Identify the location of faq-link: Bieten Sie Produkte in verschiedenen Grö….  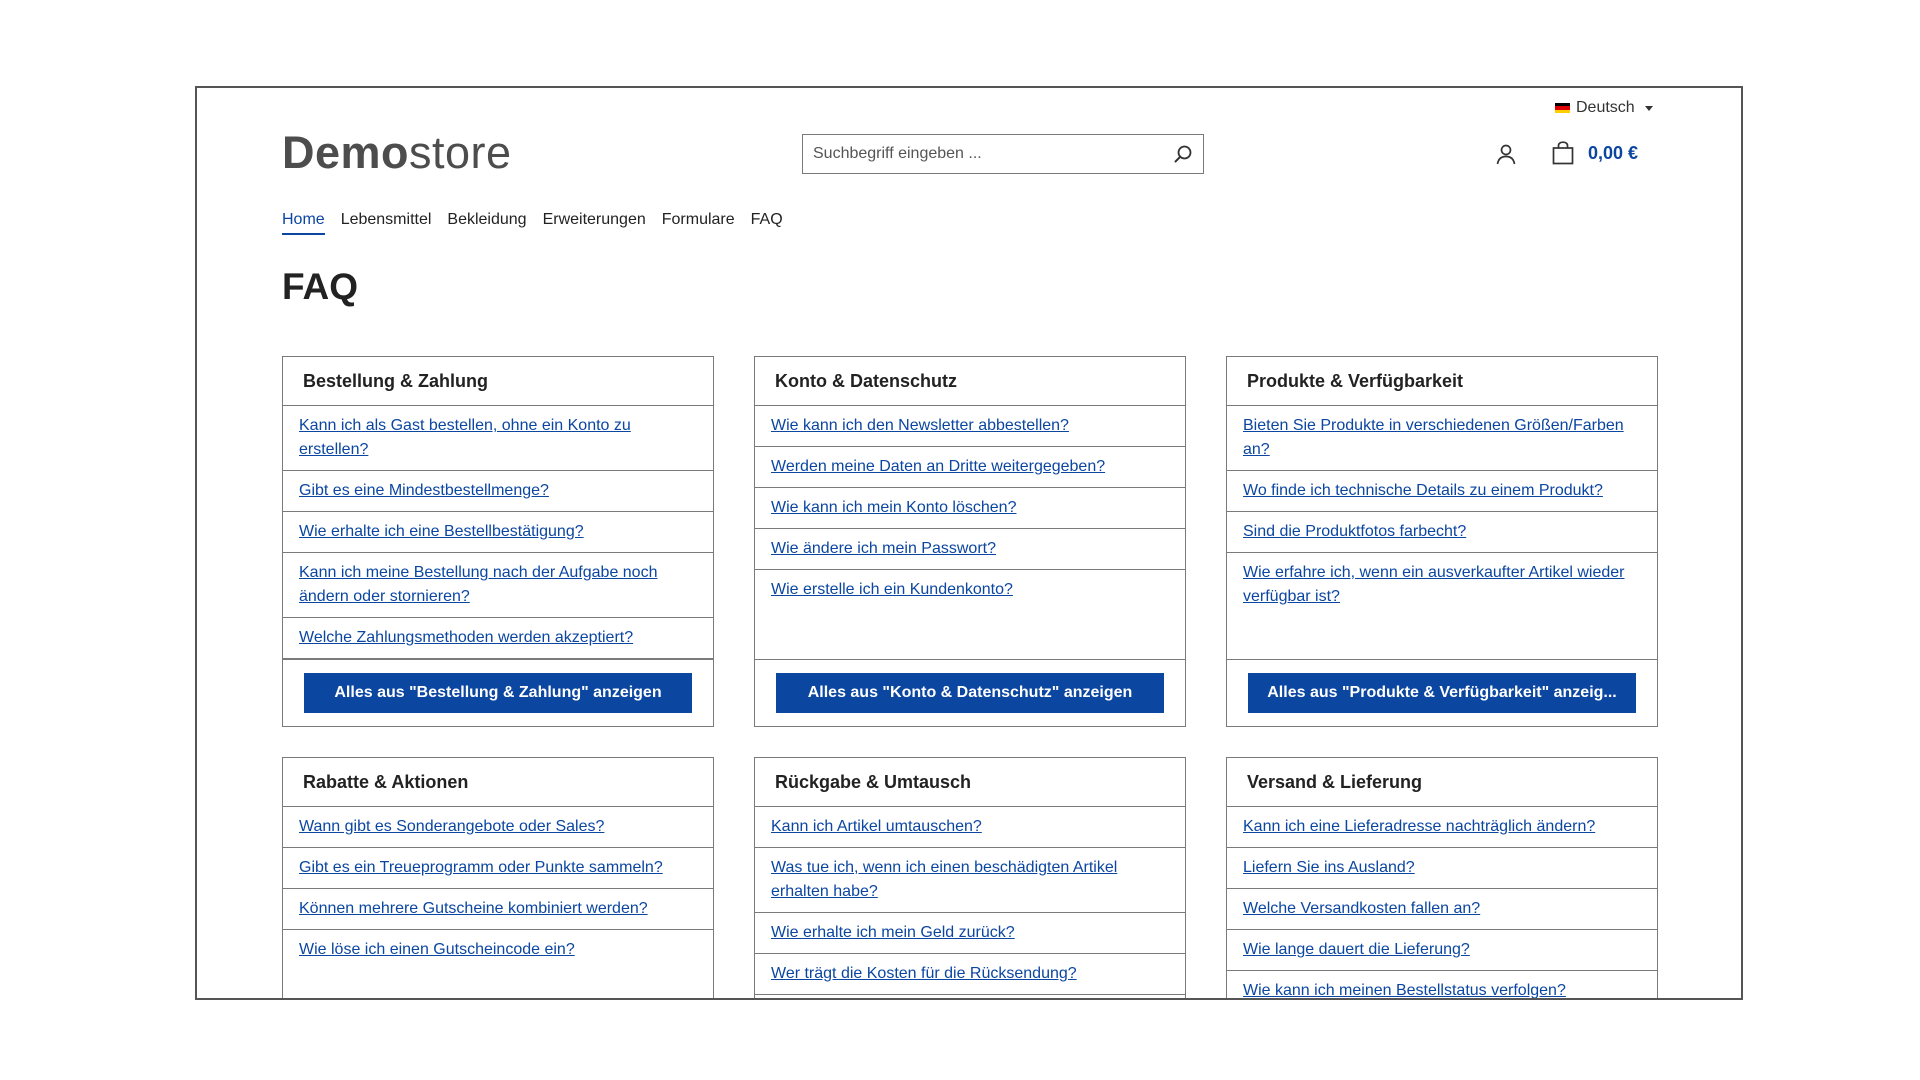
(1433, 437).